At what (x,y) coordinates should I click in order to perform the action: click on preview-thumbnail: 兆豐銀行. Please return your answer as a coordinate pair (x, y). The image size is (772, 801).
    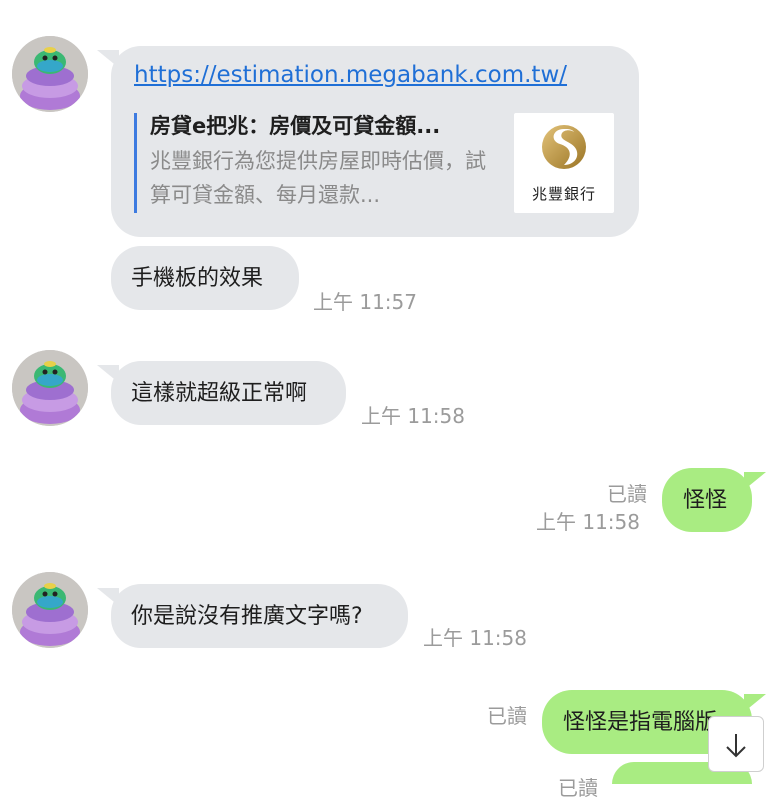
    Looking at the image, I should click on (564, 163).